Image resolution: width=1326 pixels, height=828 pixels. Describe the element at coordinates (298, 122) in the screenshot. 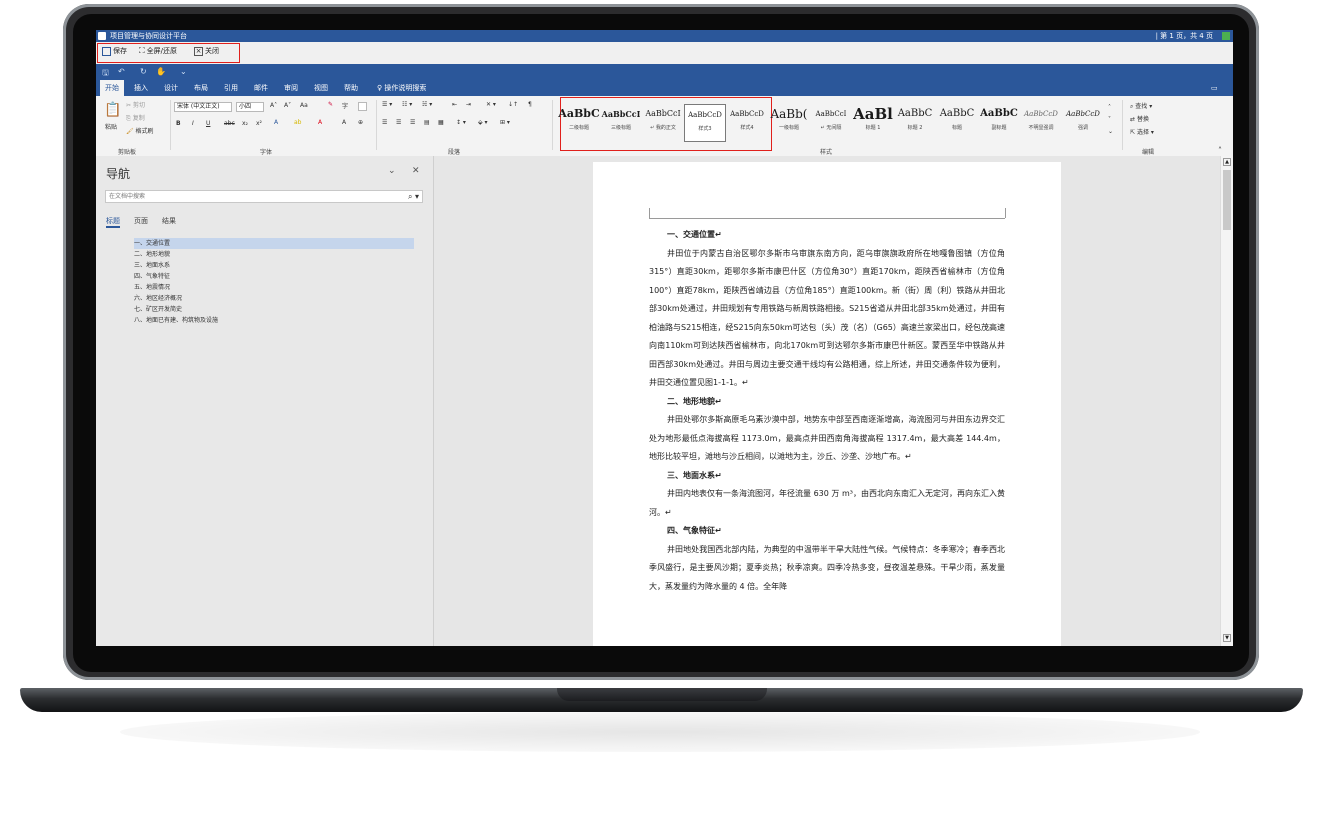

I see `highlight-icon: ab` at that location.